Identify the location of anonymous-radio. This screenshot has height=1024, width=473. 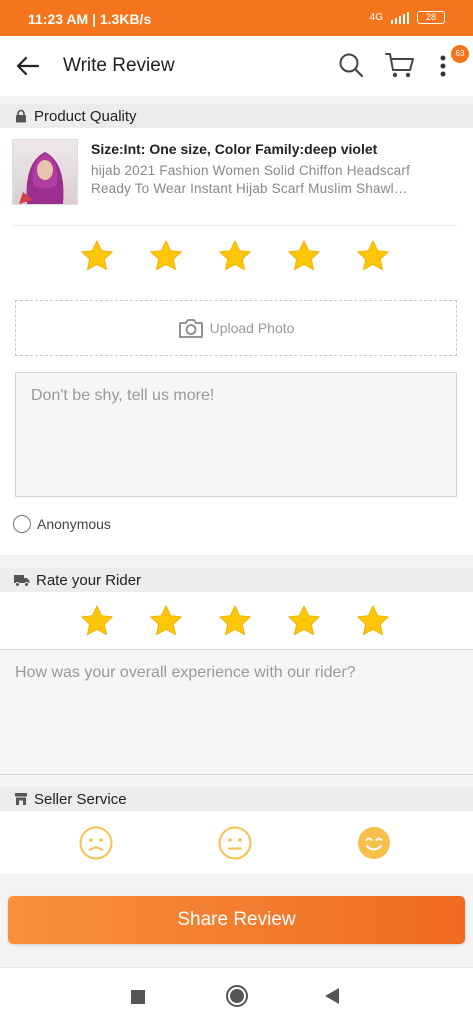
(22, 524).